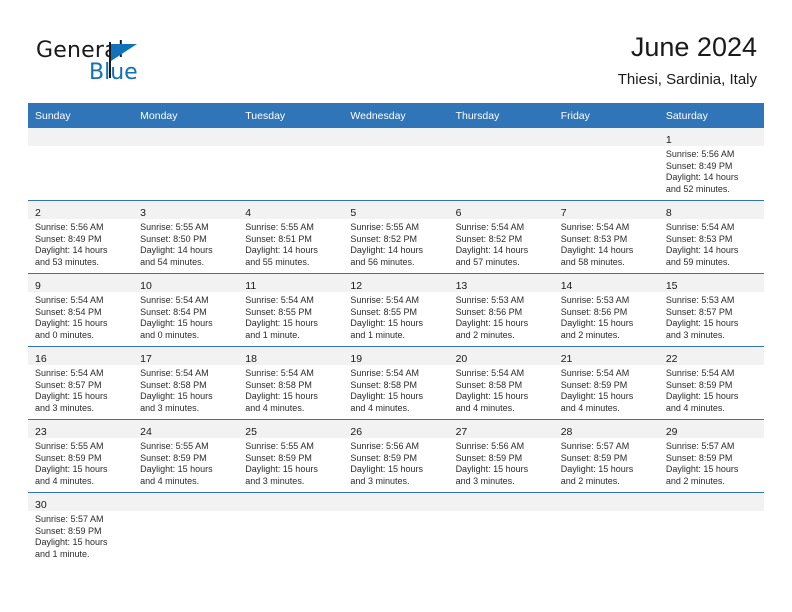  I want to click on daylight-text-line2: and 2 minutes., so click(590, 480).